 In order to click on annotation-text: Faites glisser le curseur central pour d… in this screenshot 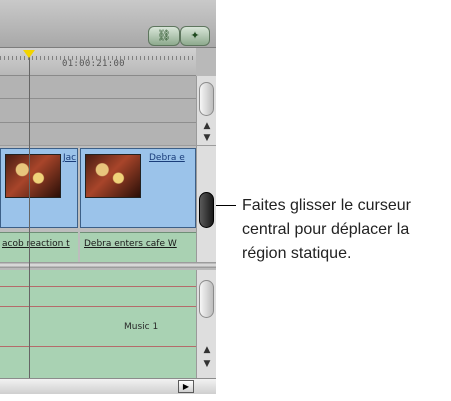, I will do `click(326, 229)`.